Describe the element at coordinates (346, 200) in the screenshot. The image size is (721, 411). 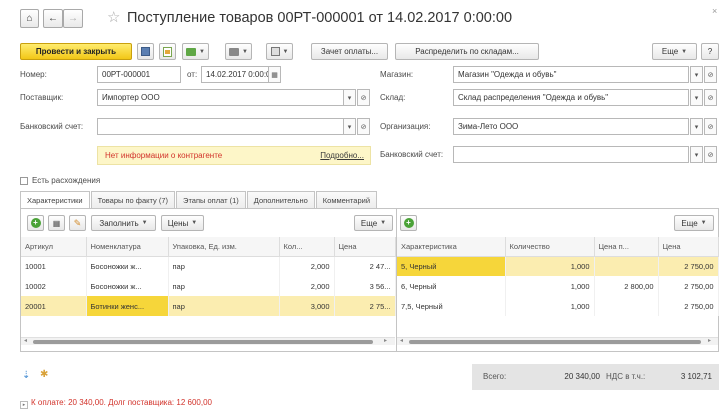
I see `tab-comment: Комментарий` at that location.